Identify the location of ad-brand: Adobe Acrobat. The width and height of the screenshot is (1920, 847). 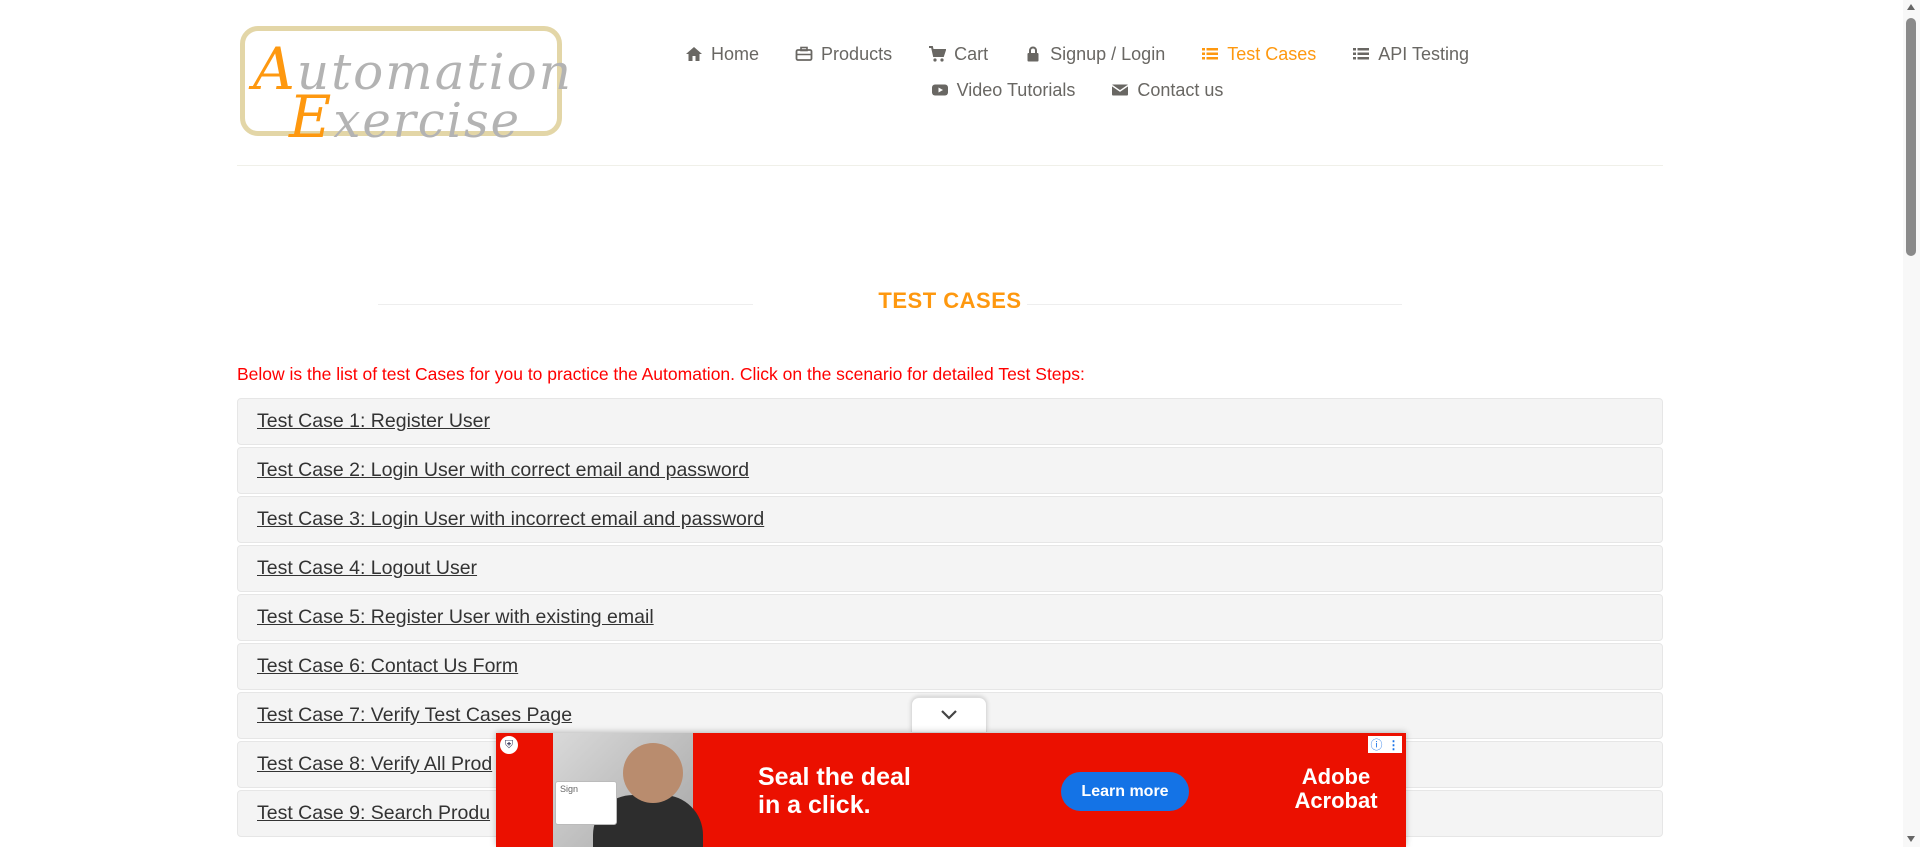
(1336, 789).